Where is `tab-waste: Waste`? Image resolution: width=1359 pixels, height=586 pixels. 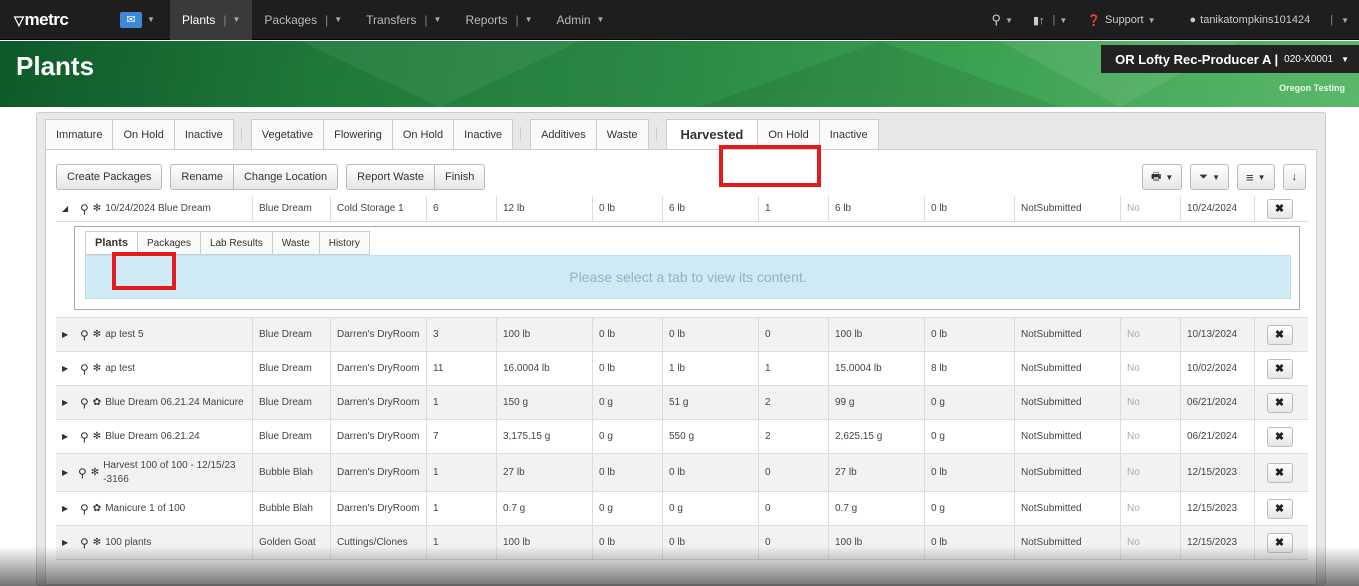
tab-waste: Waste is located at coordinates (622, 134).